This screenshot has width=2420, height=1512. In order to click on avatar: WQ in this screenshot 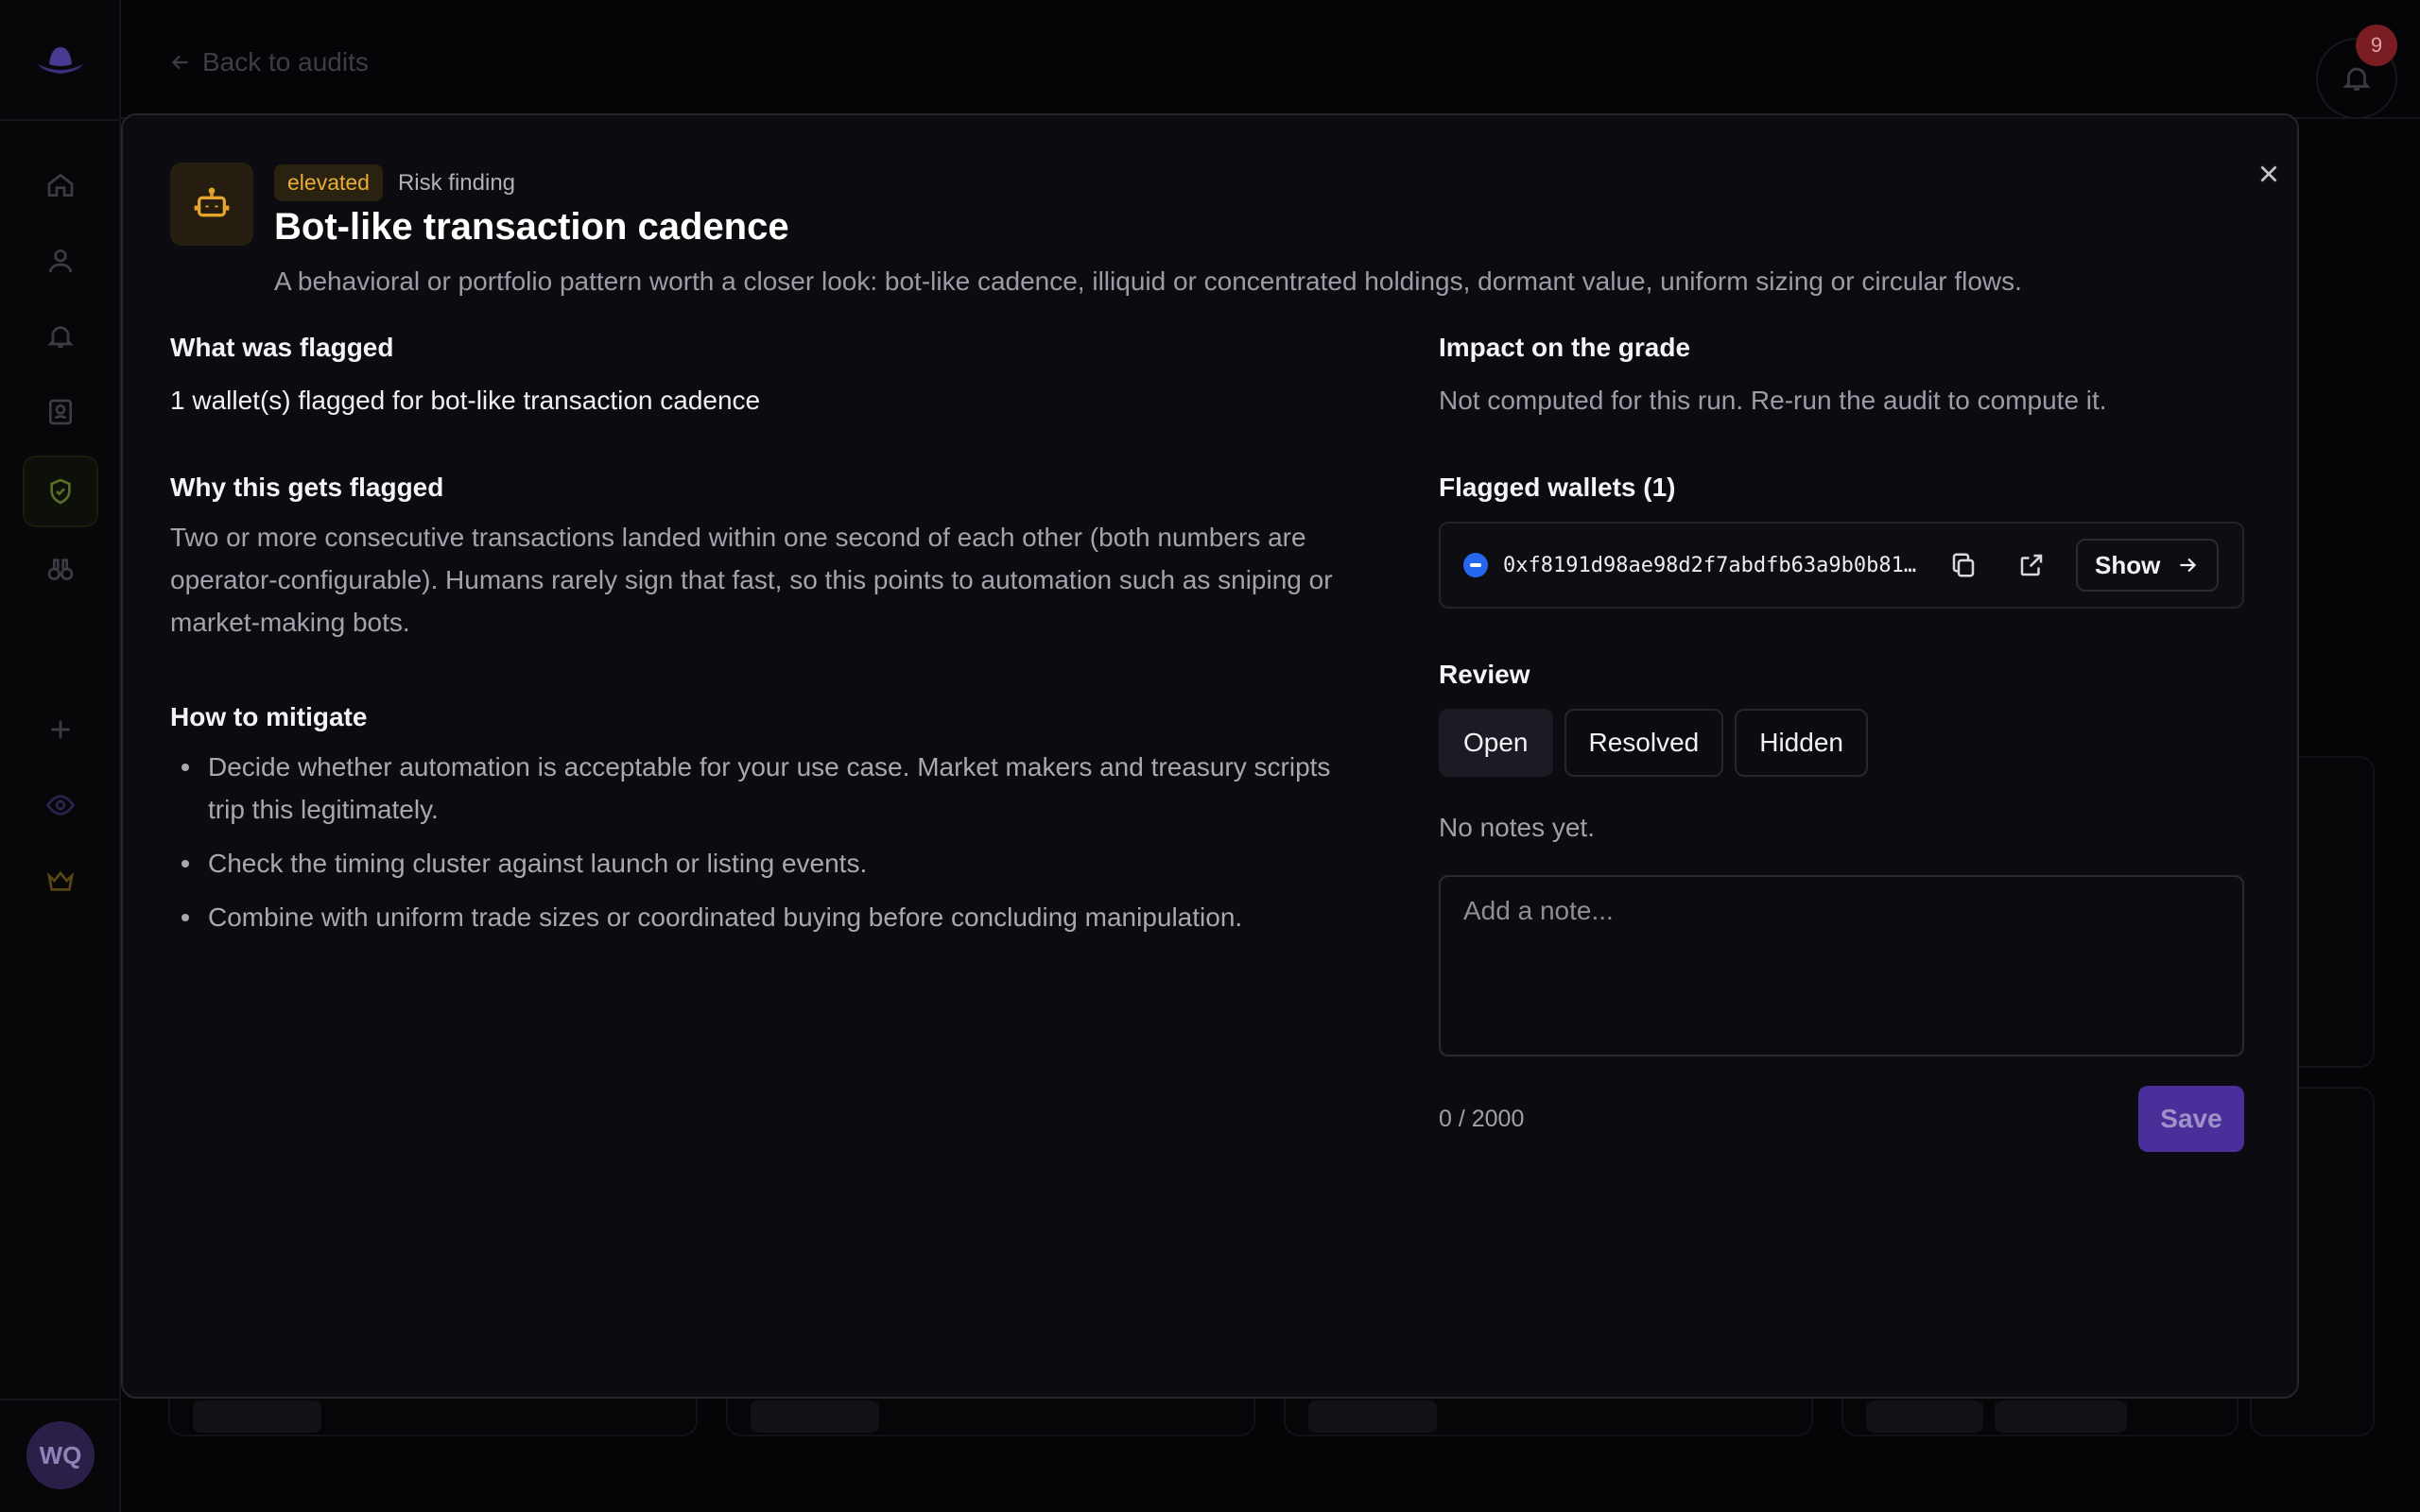, I will do `click(60, 1455)`.